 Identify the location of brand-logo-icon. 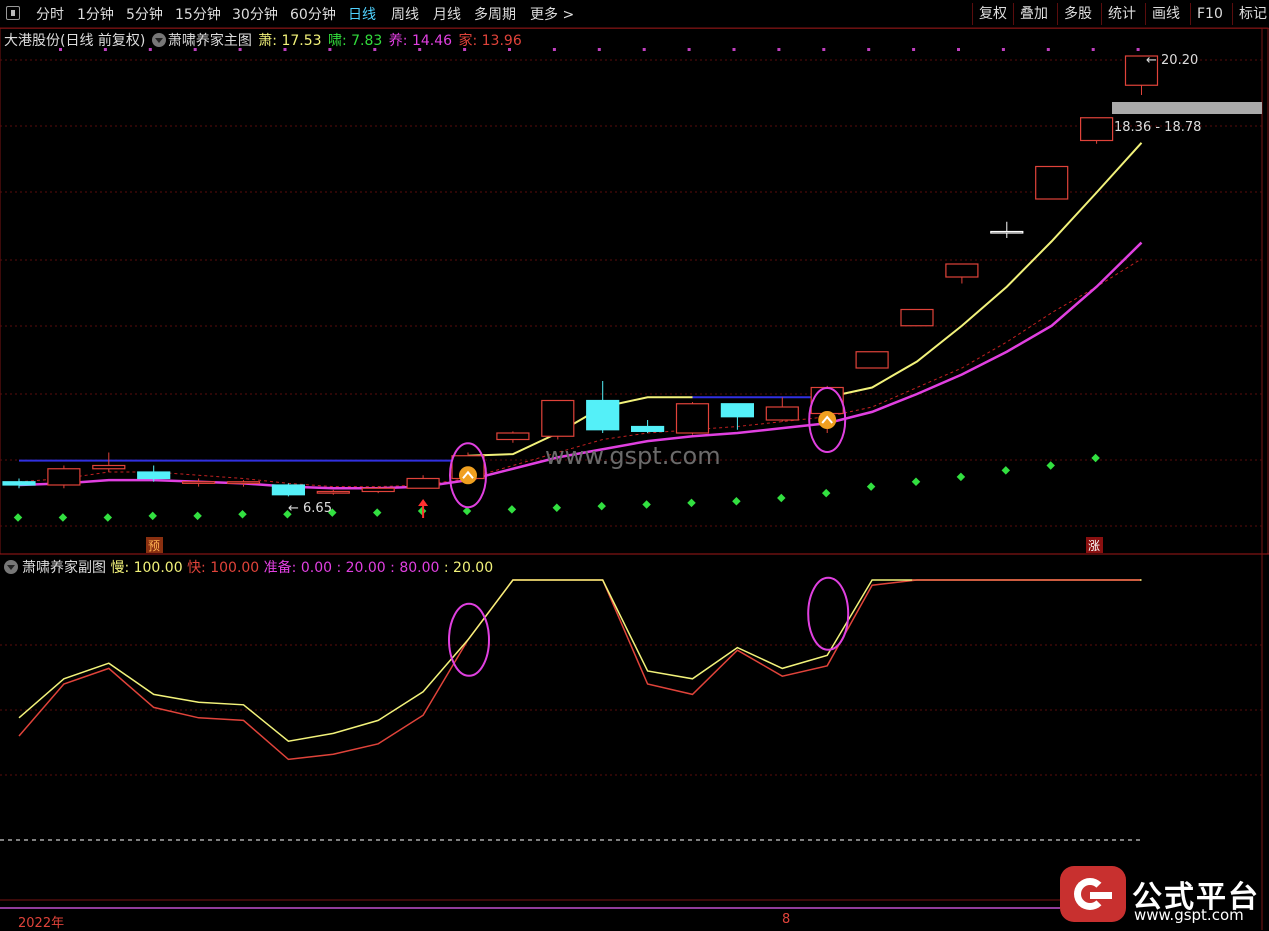
(1093, 894).